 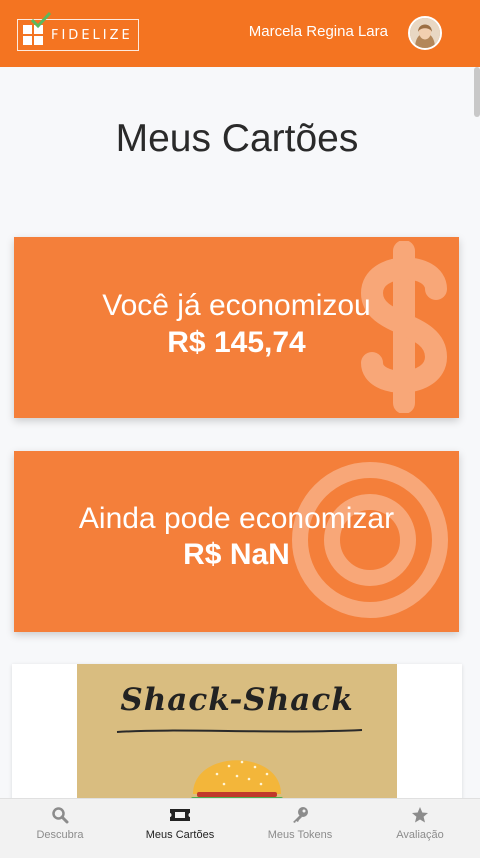 I want to click on potential-value: R$ NaN, so click(x=236, y=554).